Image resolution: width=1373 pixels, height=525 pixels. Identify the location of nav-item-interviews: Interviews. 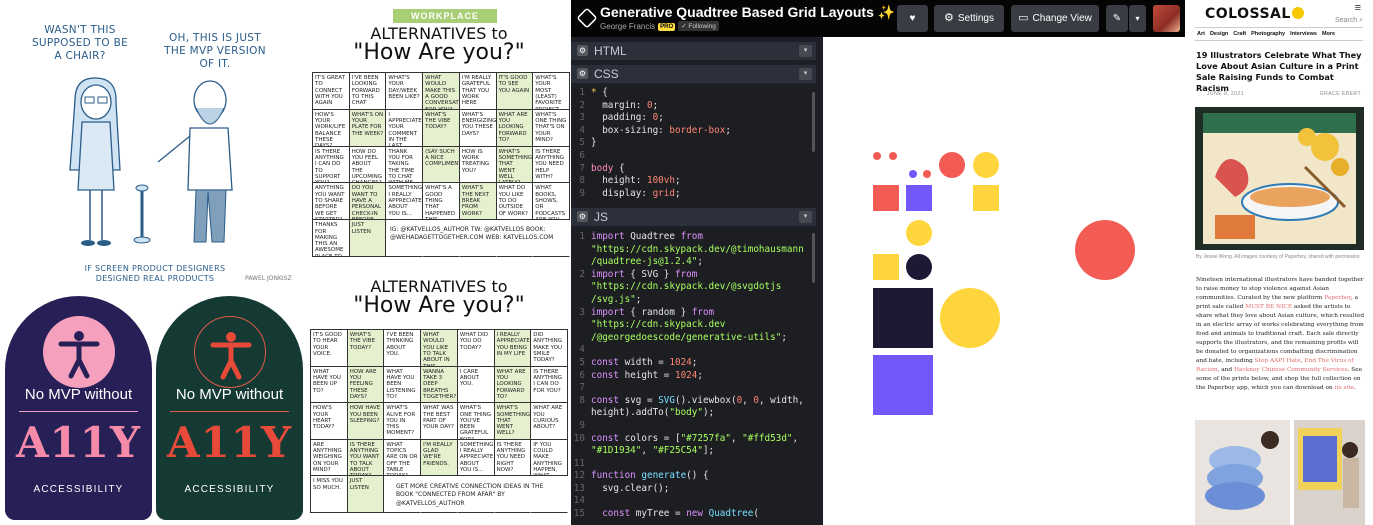
(1303, 34).